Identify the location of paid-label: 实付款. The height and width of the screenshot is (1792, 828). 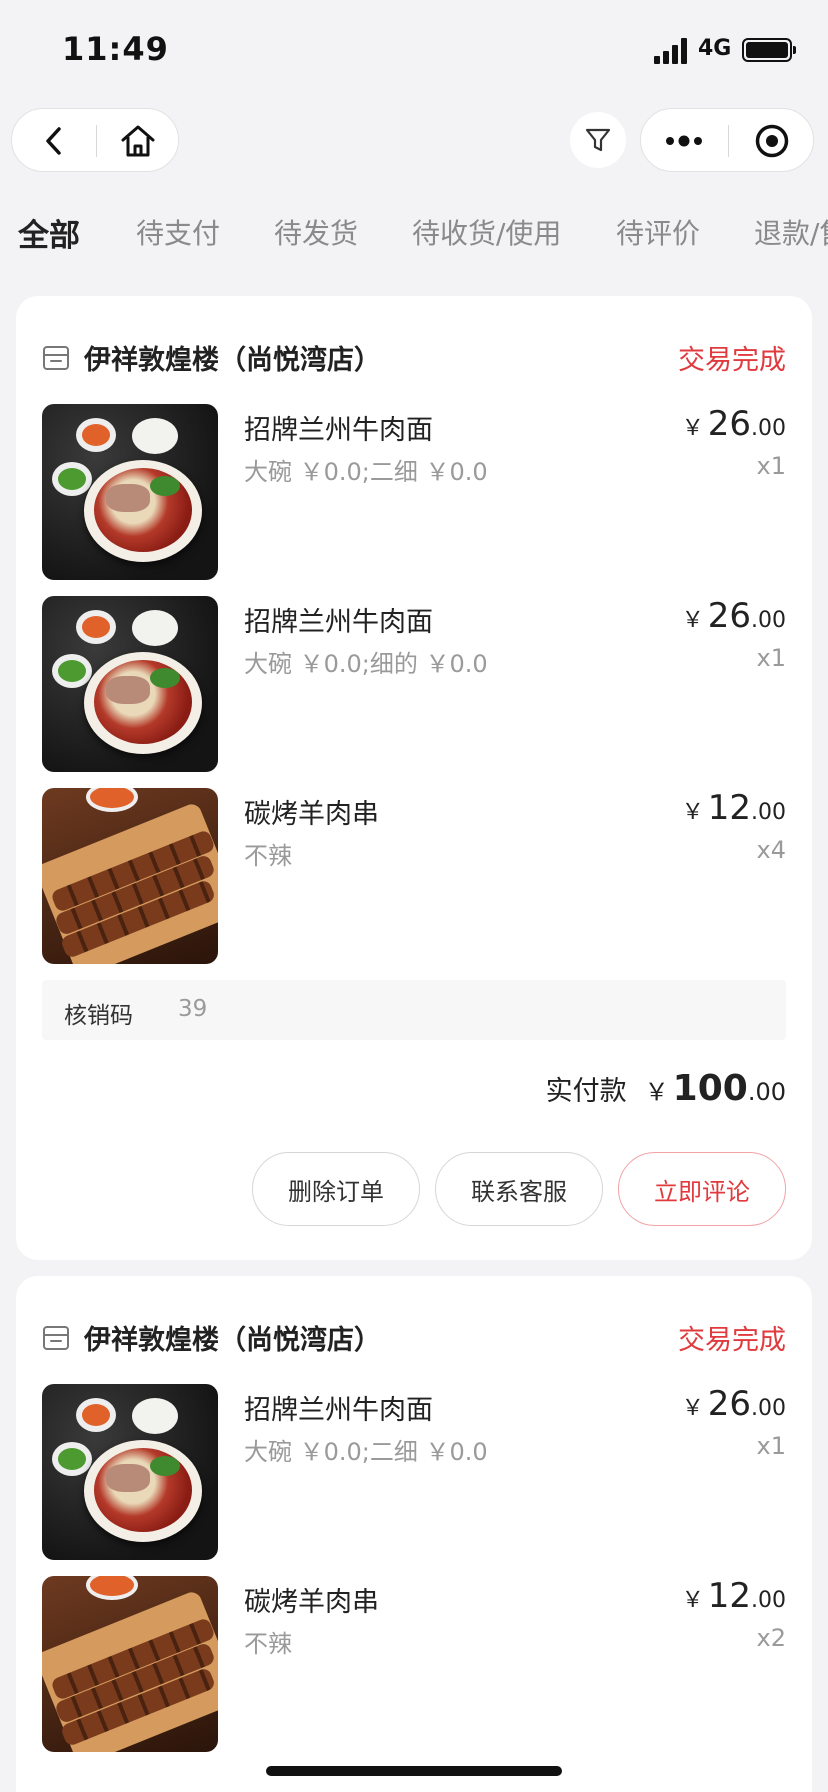
(586, 1091).